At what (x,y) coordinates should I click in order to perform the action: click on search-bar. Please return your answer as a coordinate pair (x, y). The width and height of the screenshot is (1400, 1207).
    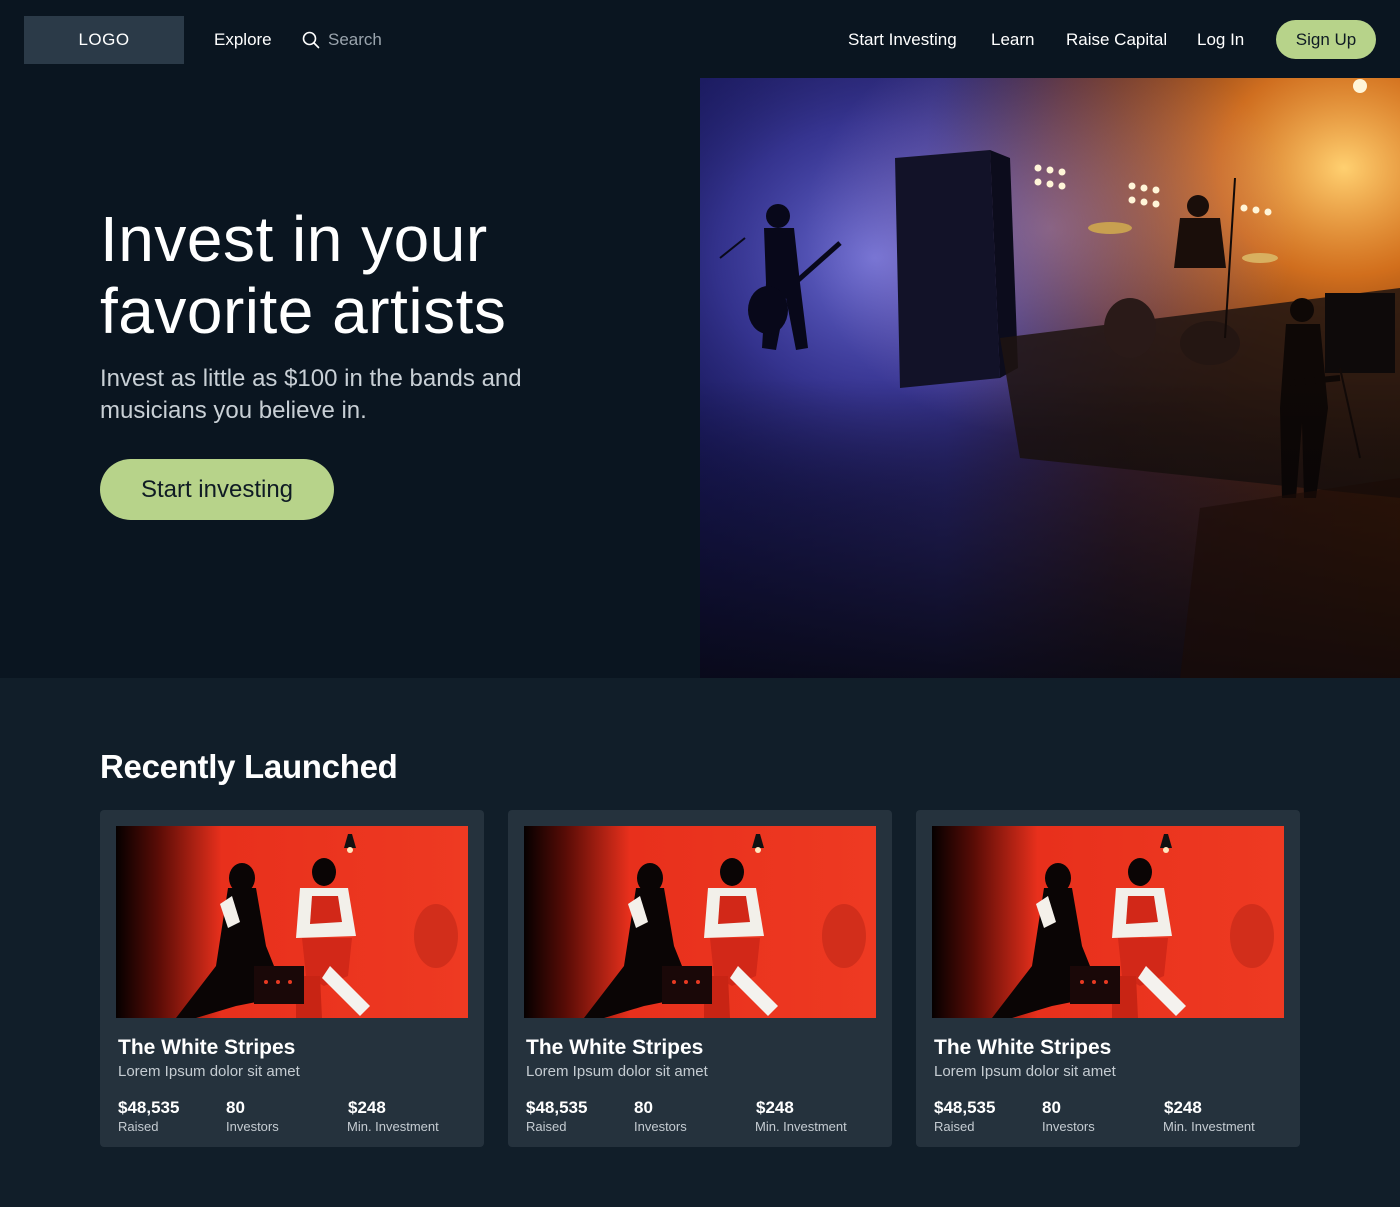
    Looking at the image, I should click on (395, 40).